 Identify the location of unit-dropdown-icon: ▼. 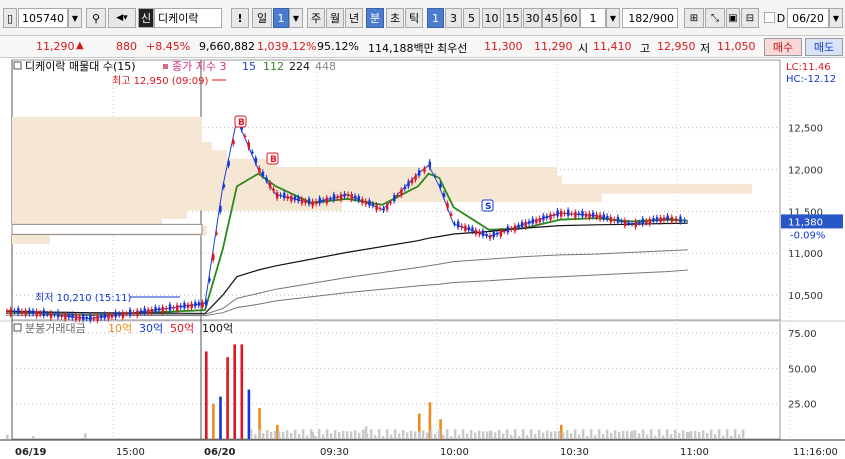
(613, 18).